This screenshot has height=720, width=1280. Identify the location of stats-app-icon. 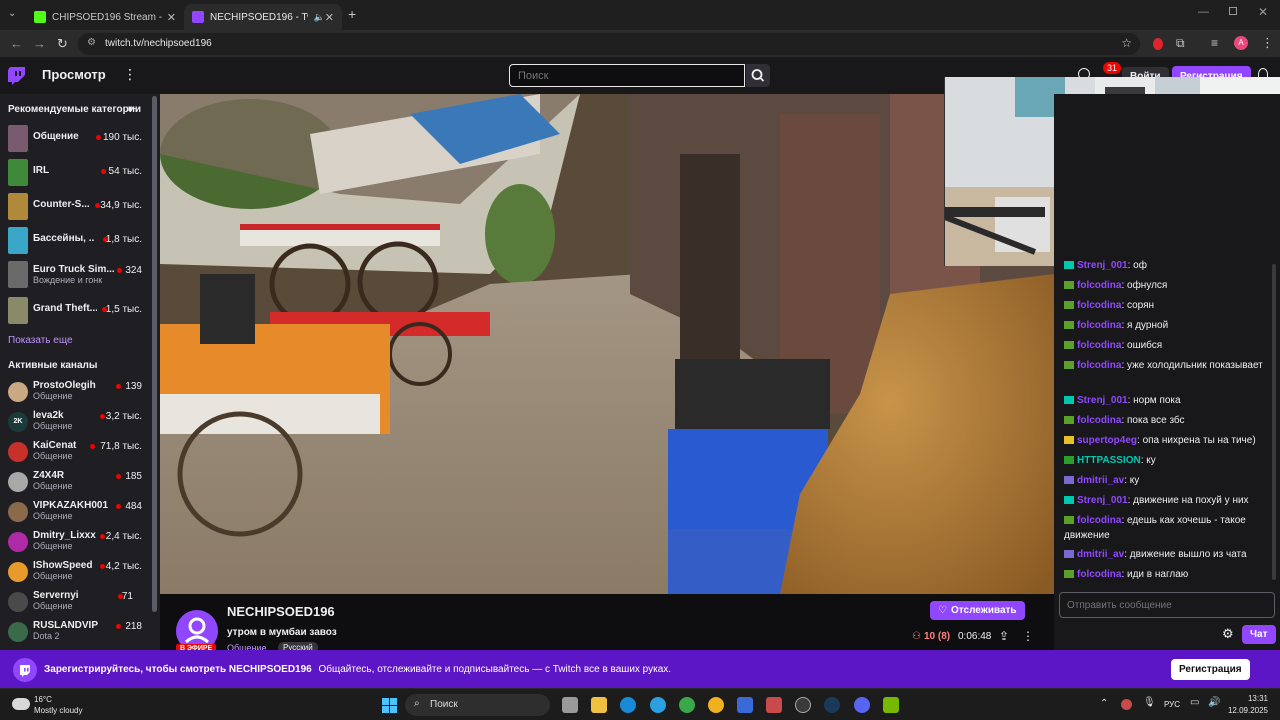
(745, 705).